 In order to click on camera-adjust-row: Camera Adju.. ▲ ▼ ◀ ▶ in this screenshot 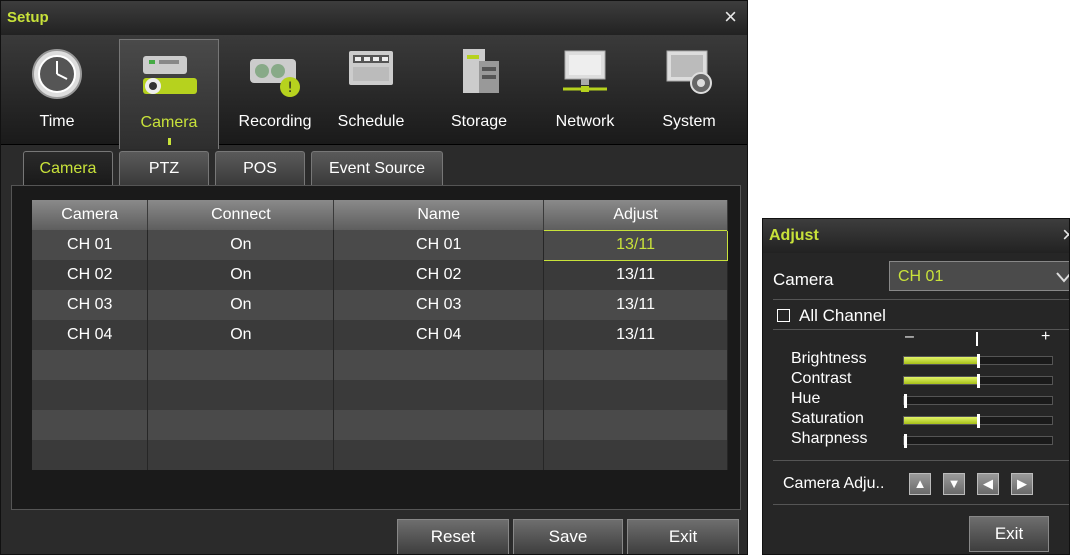, I will do `click(921, 485)`.